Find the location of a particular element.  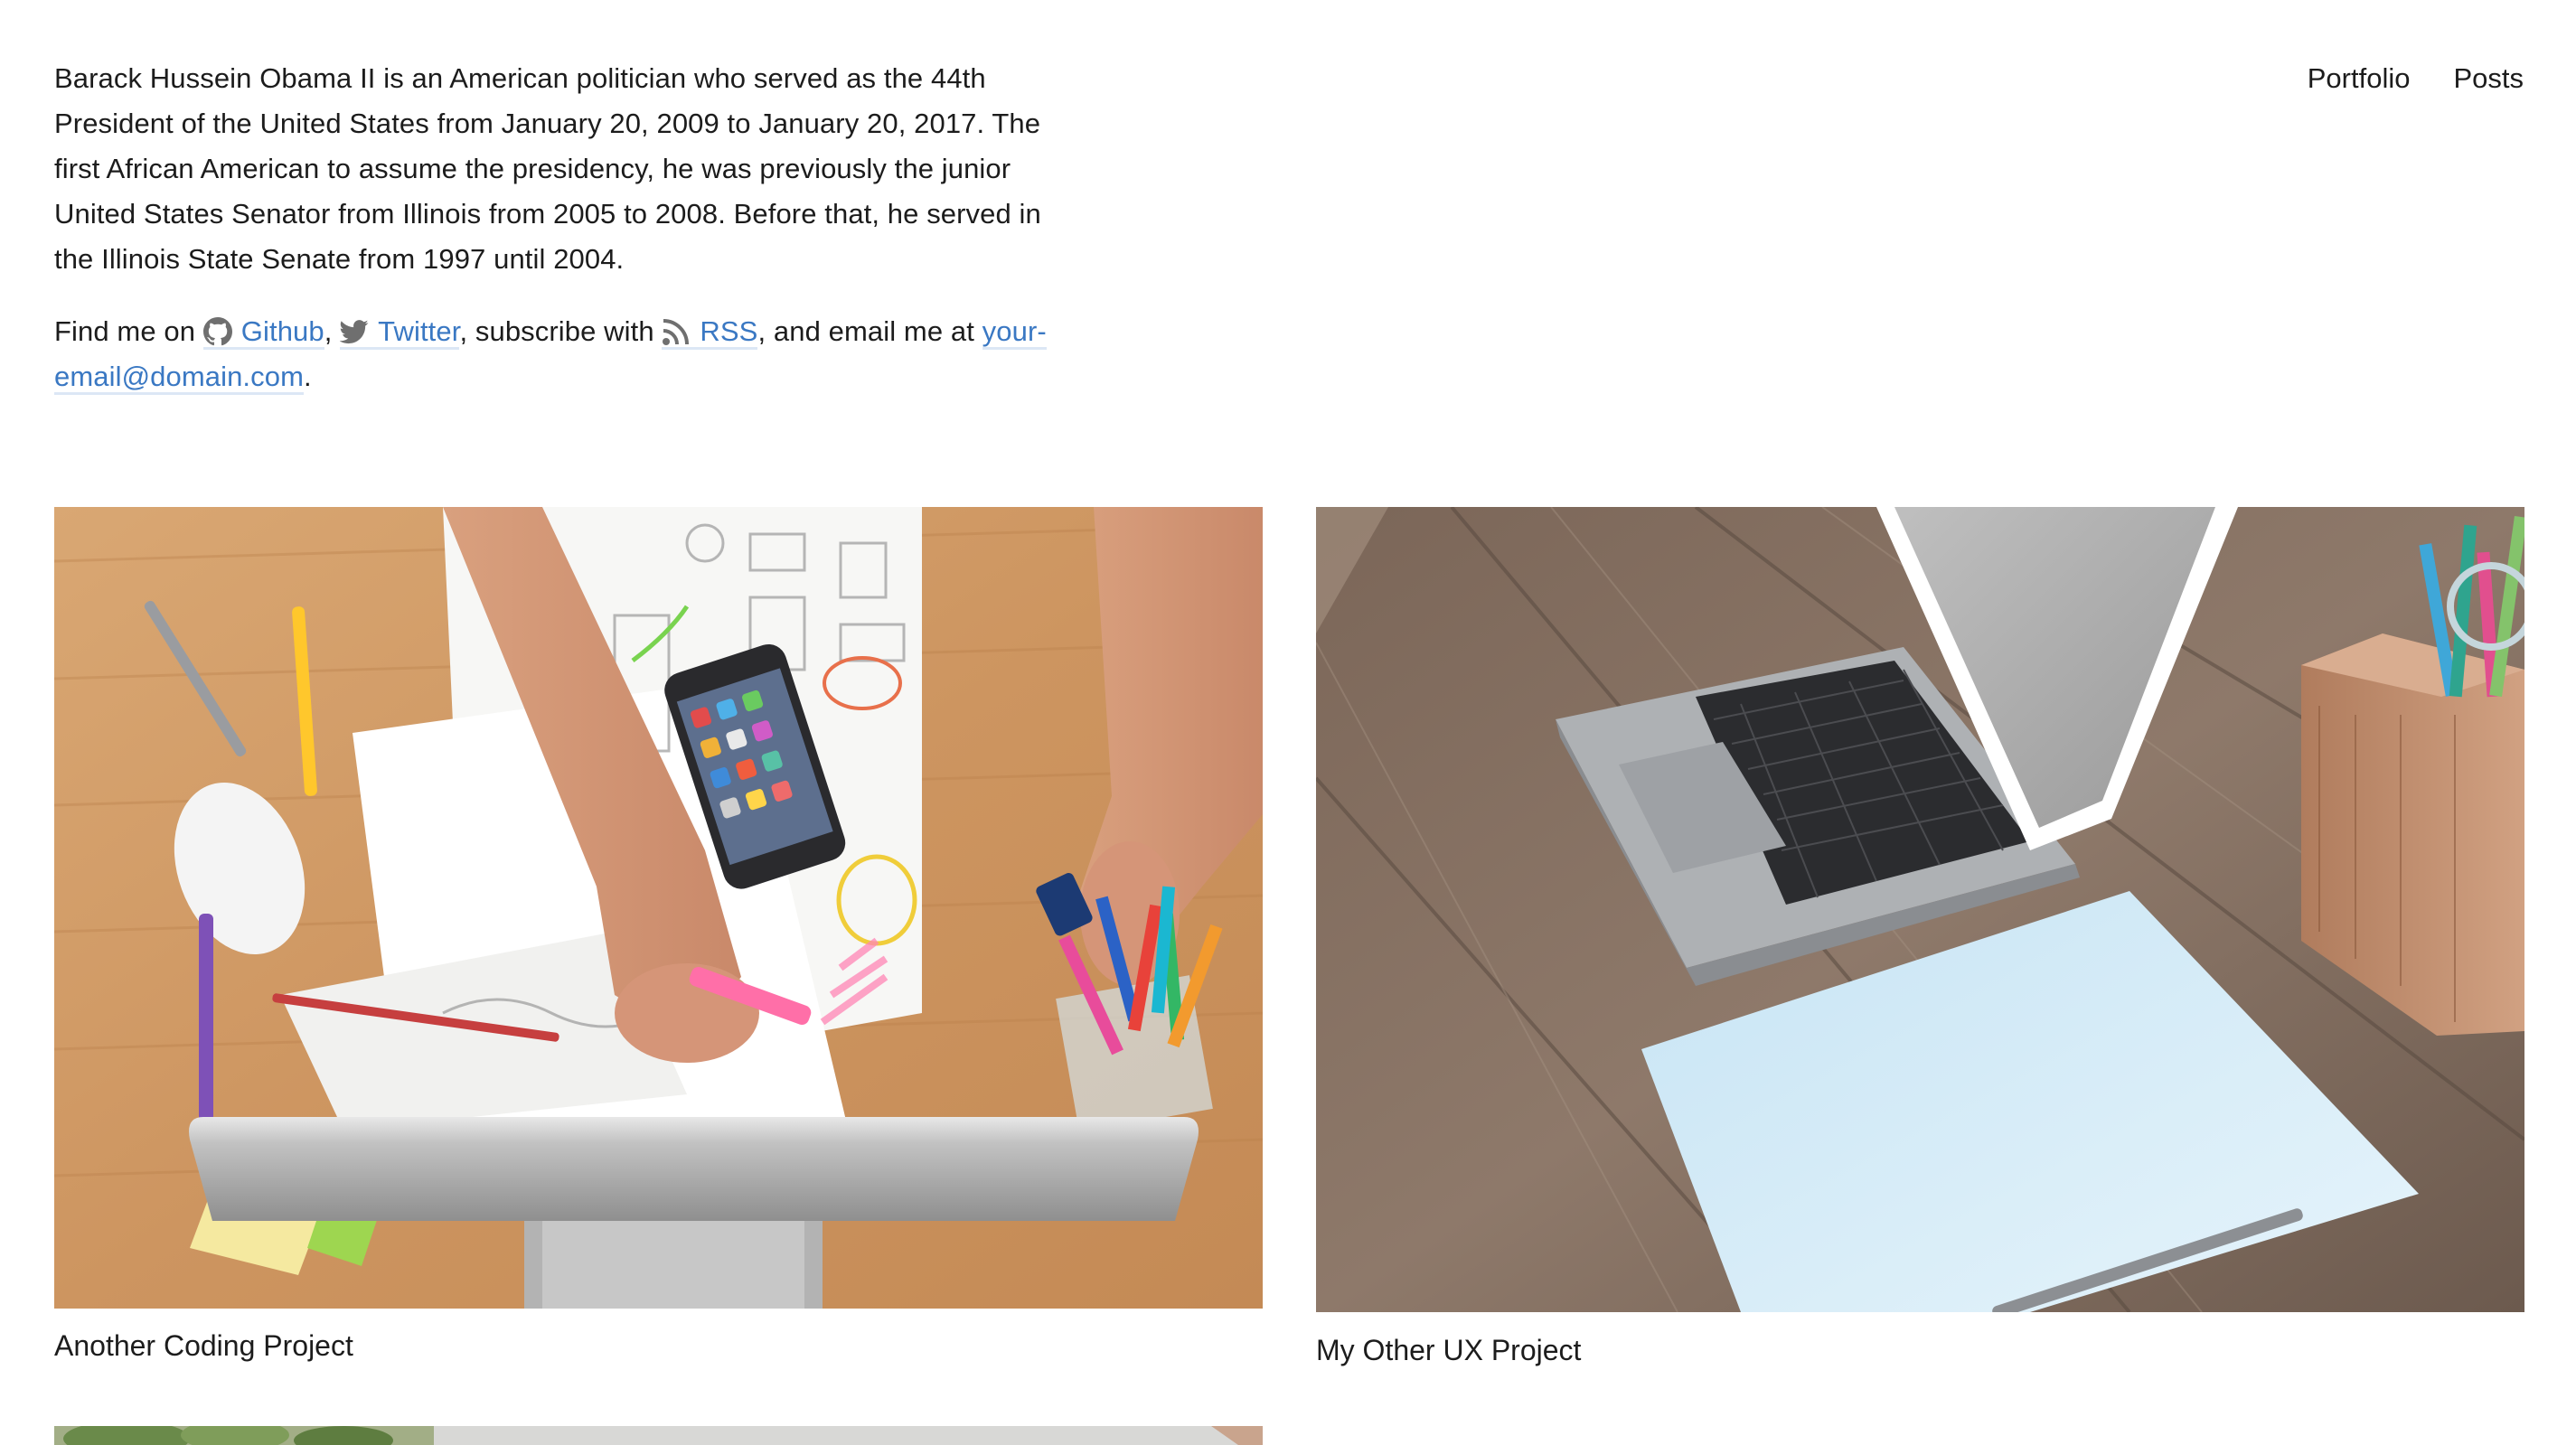

github-icon is located at coordinates (217, 332).